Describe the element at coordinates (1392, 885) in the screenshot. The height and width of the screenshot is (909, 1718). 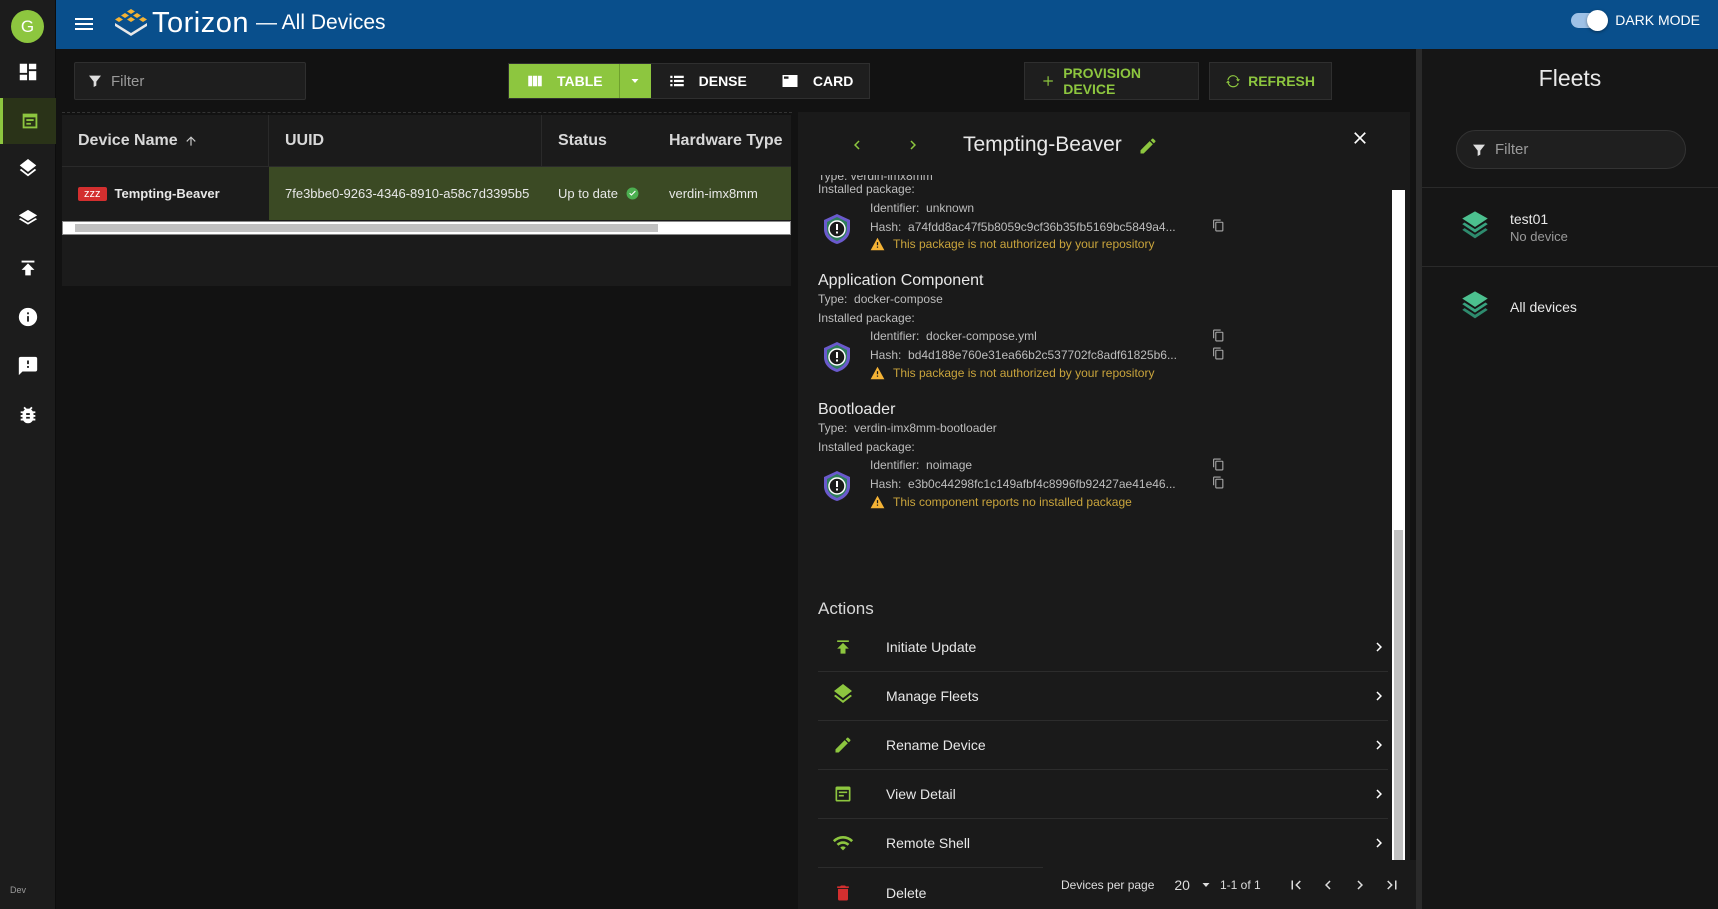
I see `last-page-icon` at that location.